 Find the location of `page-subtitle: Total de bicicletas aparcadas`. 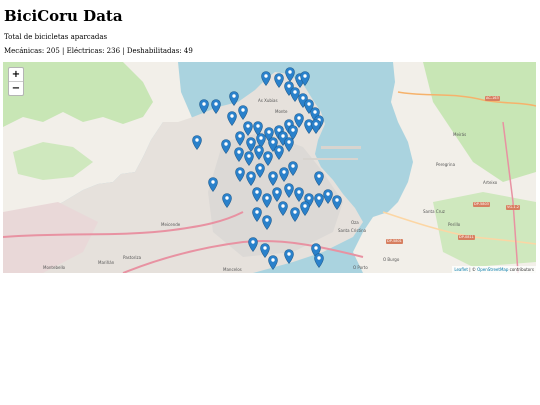

page-subtitle: Total de bicicletas aparcadas is located at coordinates (56, 37).